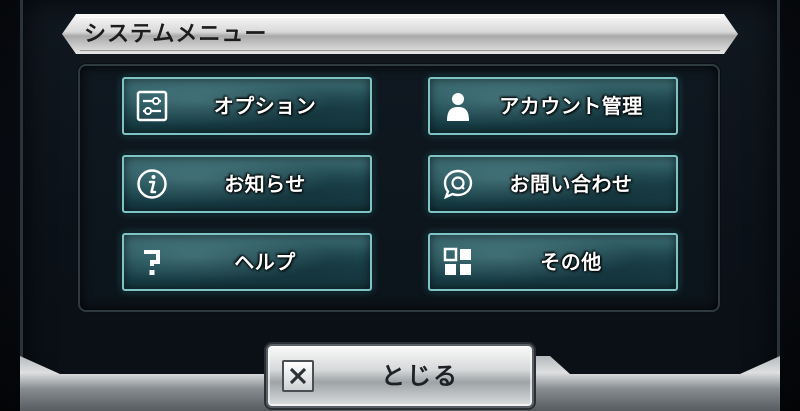  What do you see at coordinates (457, 261) in the screenshot?
I see `grid-icon` at bounding box center [457, 261].